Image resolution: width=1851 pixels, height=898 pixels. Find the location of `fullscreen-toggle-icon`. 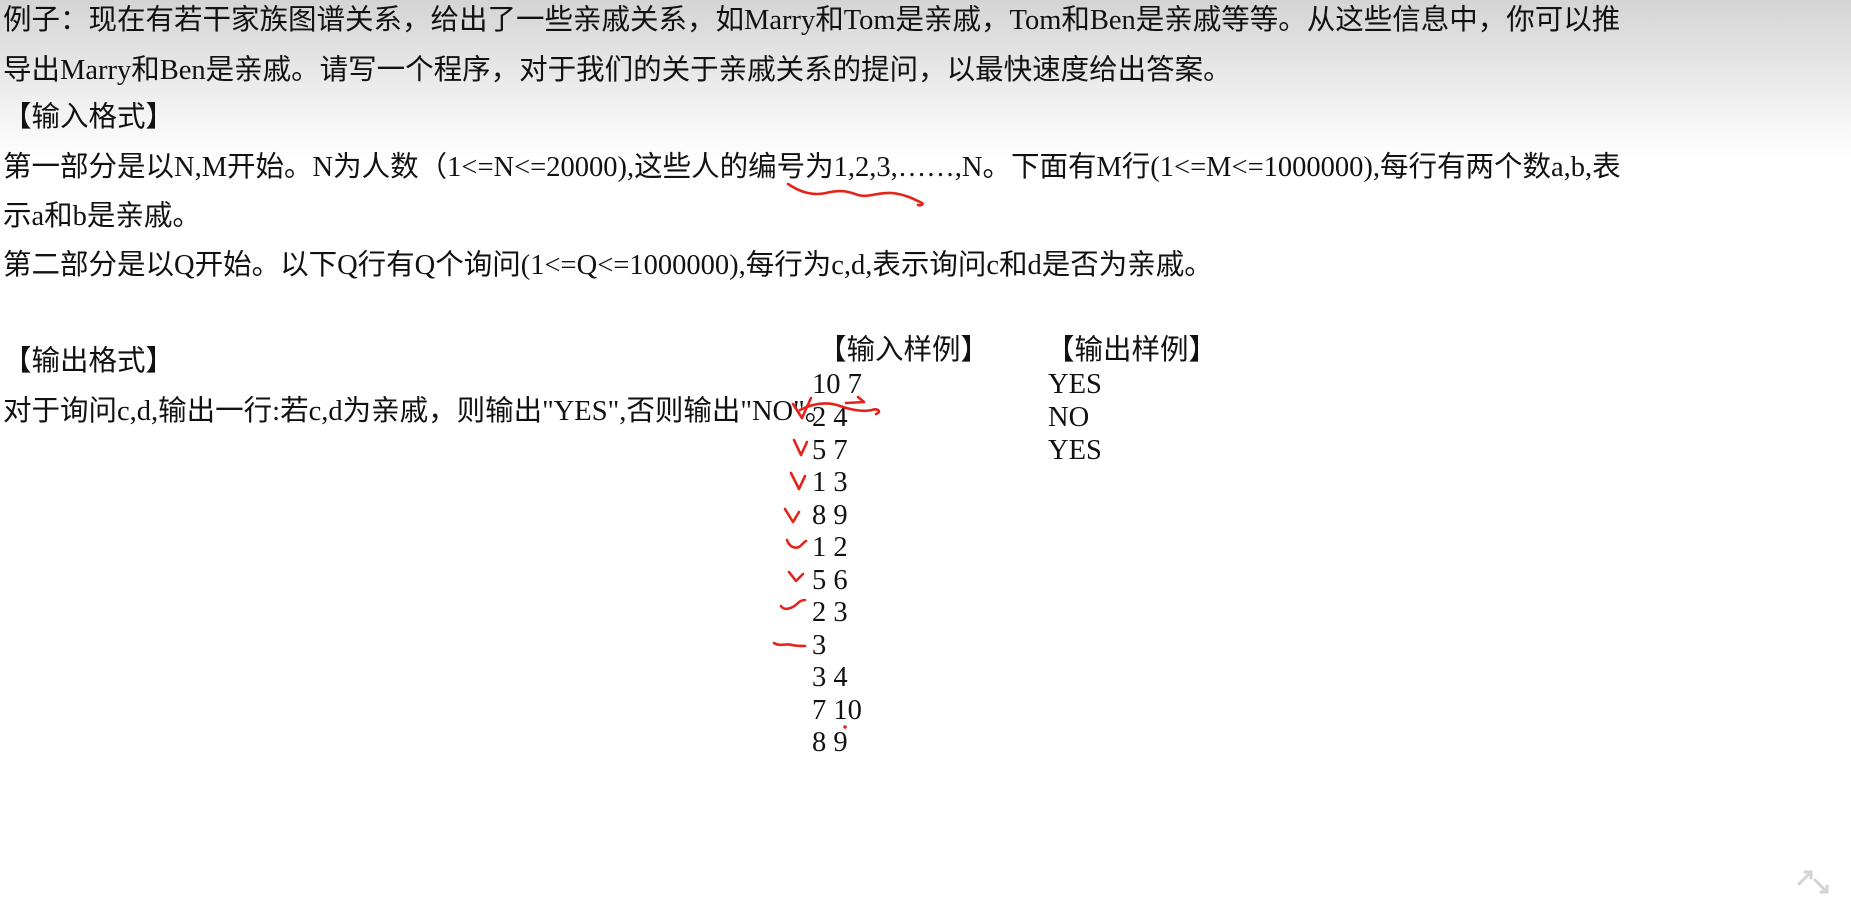

fullscreen-toggle-icon is located at coordinates (1816, 876).